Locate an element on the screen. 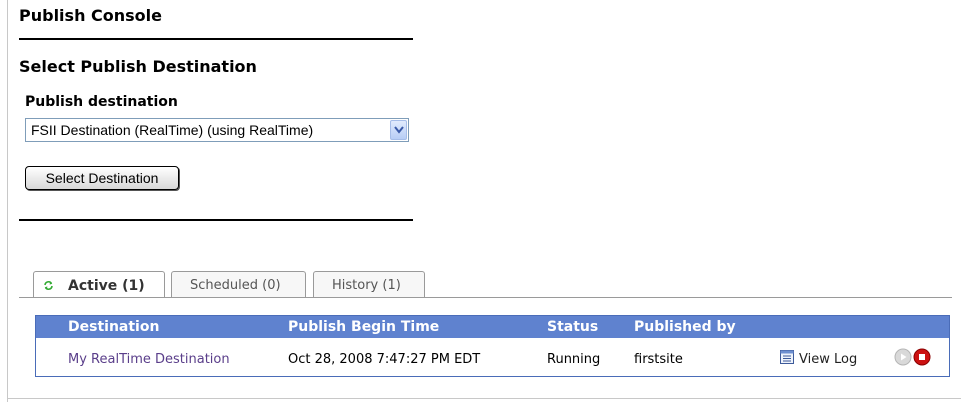 This screenshot has height=402, width=961. tab-active-label: Active (1) is located at coordinates (106, 286).